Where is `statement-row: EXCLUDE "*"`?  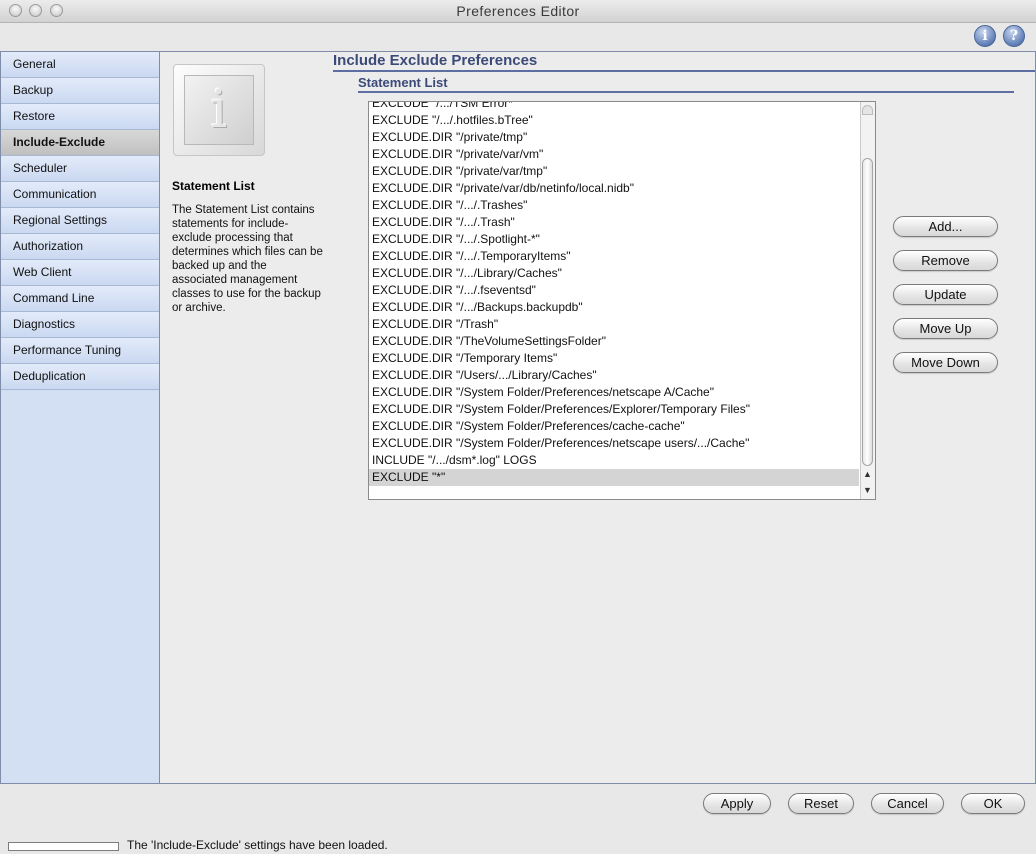
statement-row: EXCLUDE "*" is located at coordinates (614, 477).